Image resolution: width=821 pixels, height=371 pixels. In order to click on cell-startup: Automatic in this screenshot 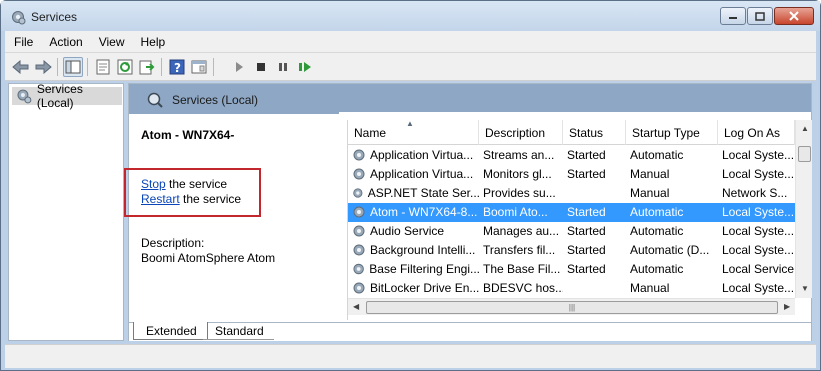, I will do `click(657, 155)`.